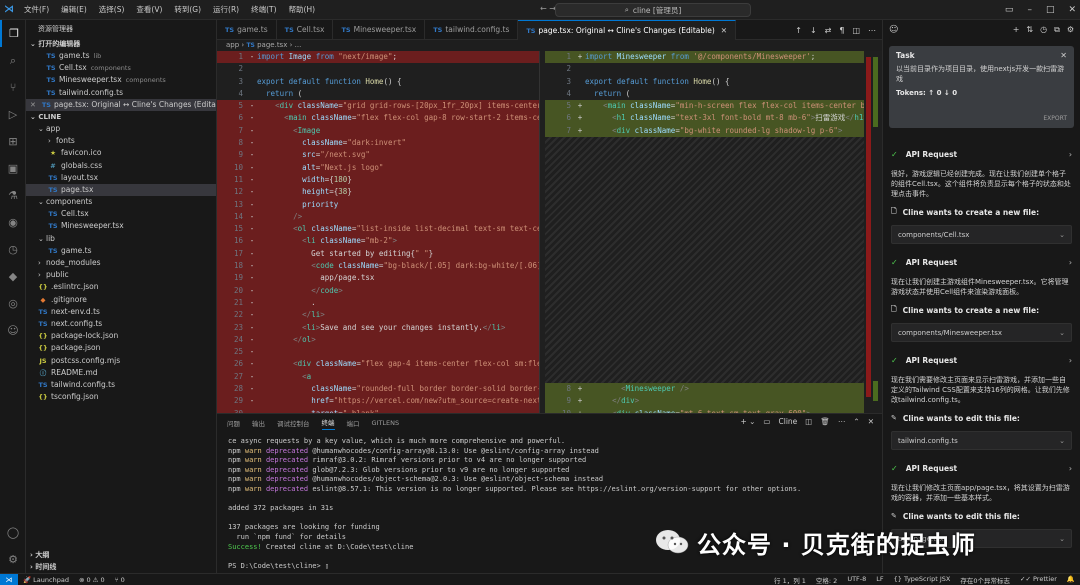  Describe the element at coordinates (121, 385) in the screenshot. I see `tree-file: TS tailwind.config.ts` at that location.